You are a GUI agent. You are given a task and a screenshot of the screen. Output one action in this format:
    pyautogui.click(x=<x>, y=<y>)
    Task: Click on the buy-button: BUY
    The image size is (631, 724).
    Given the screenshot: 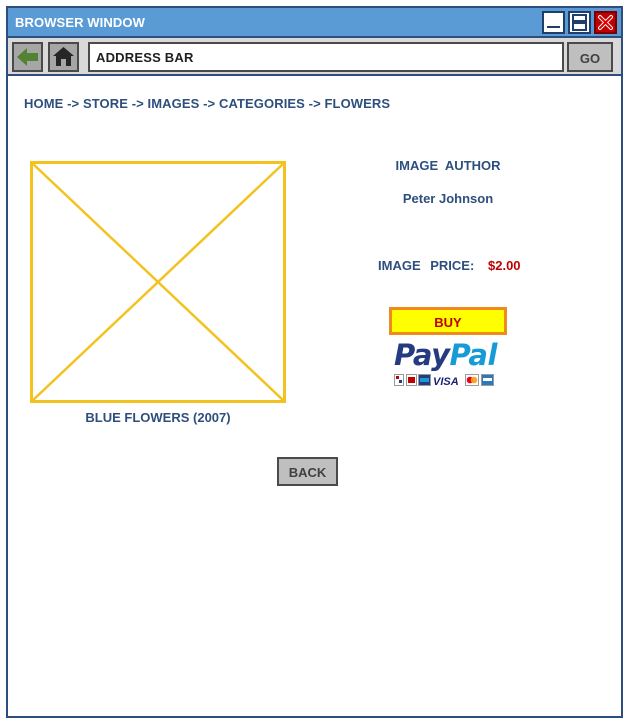 What is the action you would take?
    pyautogui.click(x=448, y=321)
    